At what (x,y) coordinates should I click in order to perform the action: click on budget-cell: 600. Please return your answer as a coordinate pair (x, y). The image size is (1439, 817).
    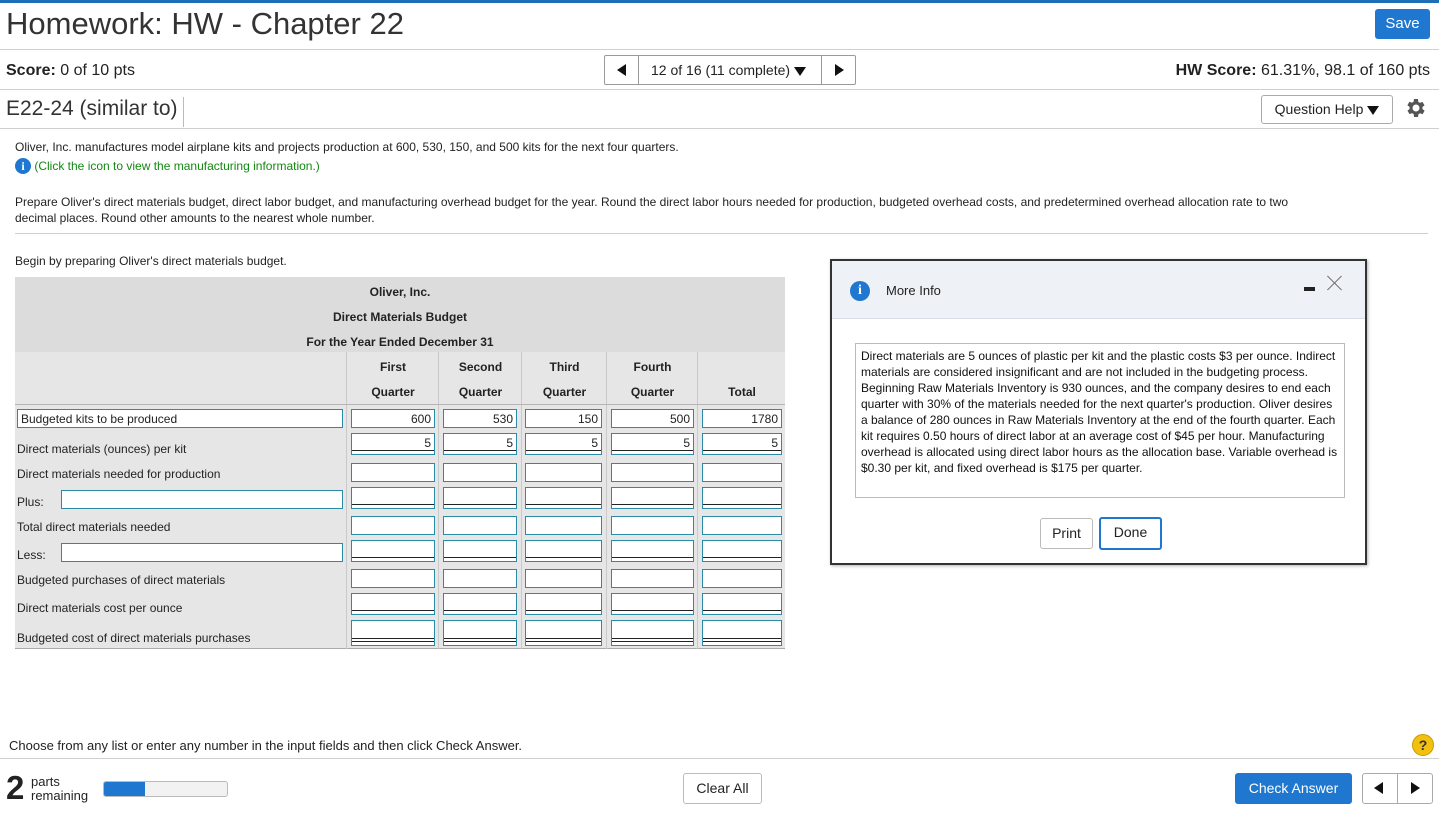
    Looking at the image, I should click on (393, 418).